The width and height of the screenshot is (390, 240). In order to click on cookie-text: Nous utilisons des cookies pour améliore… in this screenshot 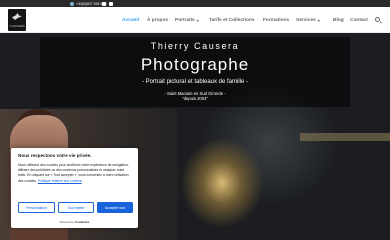, I will do `click(75, 173)`.